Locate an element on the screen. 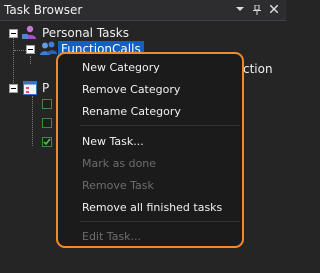  task-list-icon is located at coordinates (30, 89).